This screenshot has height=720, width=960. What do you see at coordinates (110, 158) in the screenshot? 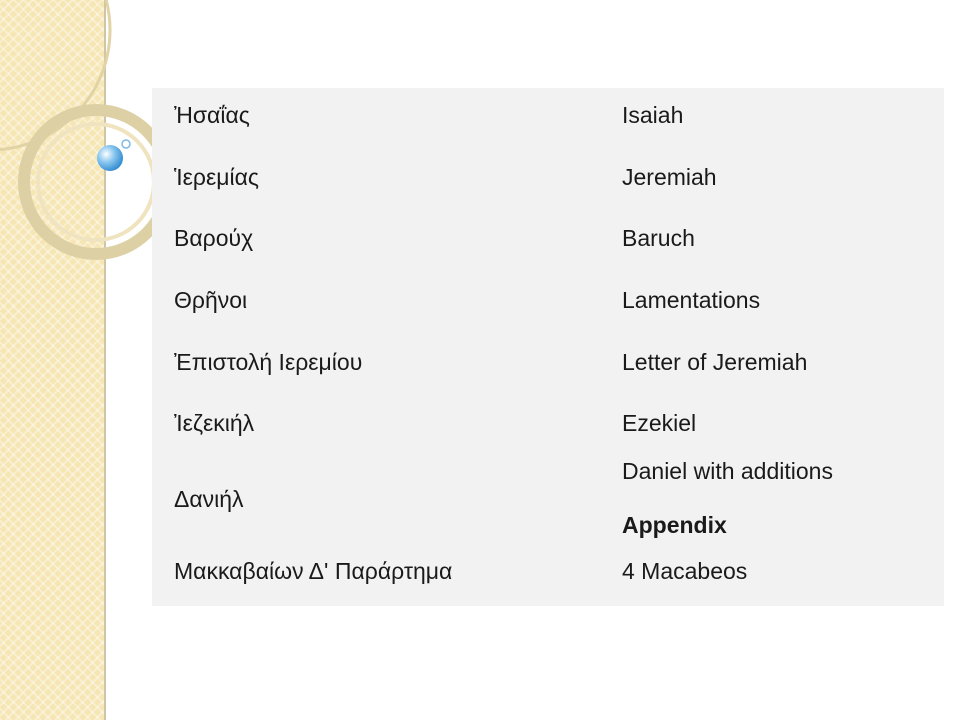
I see `large-bubble-icon` at bounding box center [110, 158].